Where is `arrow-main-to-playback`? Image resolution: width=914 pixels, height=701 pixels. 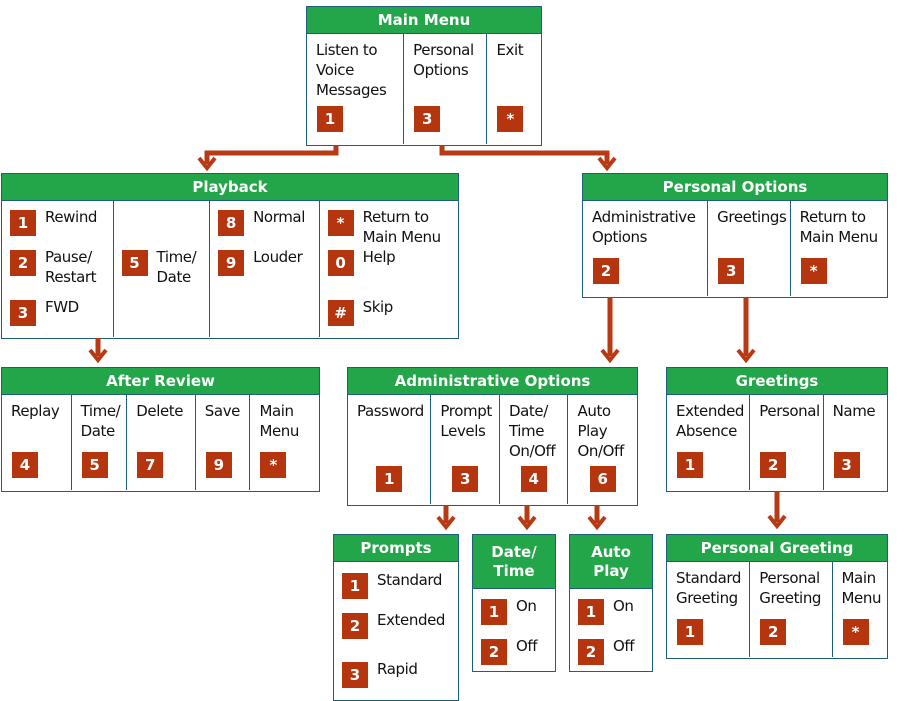 arrow-main-to-playback is located at coordinates (271, 154).